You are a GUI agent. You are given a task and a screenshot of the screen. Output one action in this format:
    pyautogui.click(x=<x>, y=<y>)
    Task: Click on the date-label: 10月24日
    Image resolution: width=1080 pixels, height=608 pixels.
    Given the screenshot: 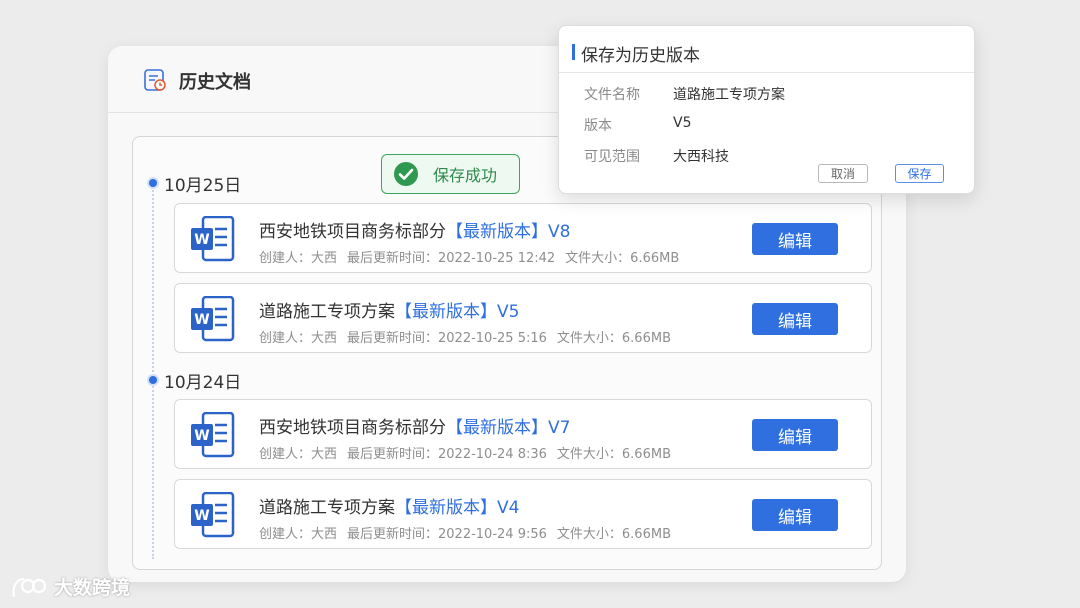 What is the action you would take?
    pyautogui.click(x=203, y=383)
    